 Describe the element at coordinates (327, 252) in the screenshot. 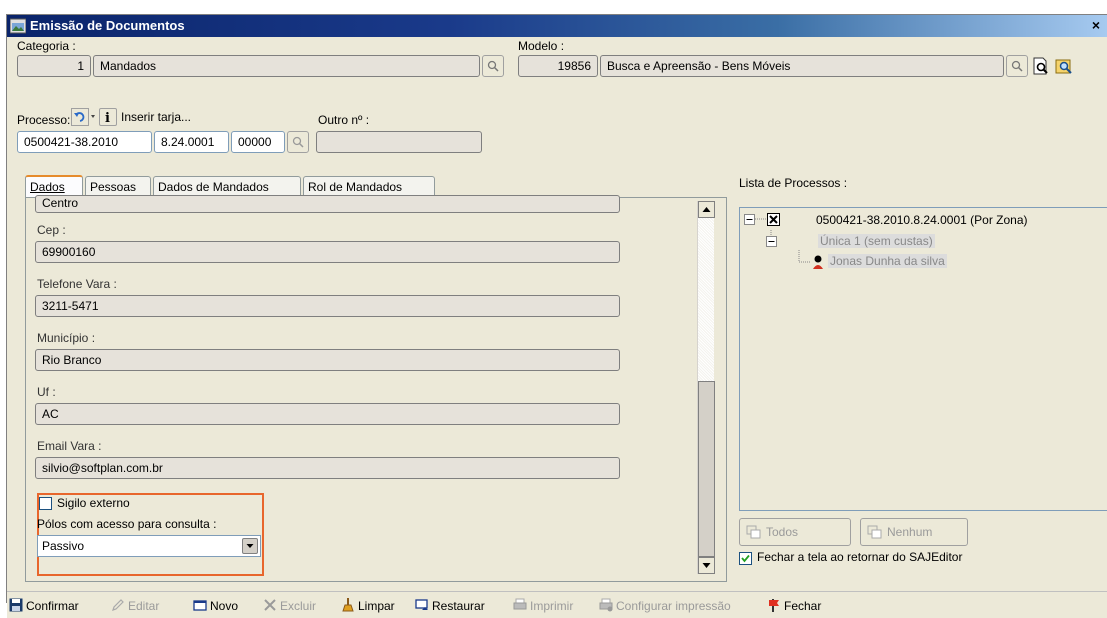

I see `cep-field: 69900160` at that location.